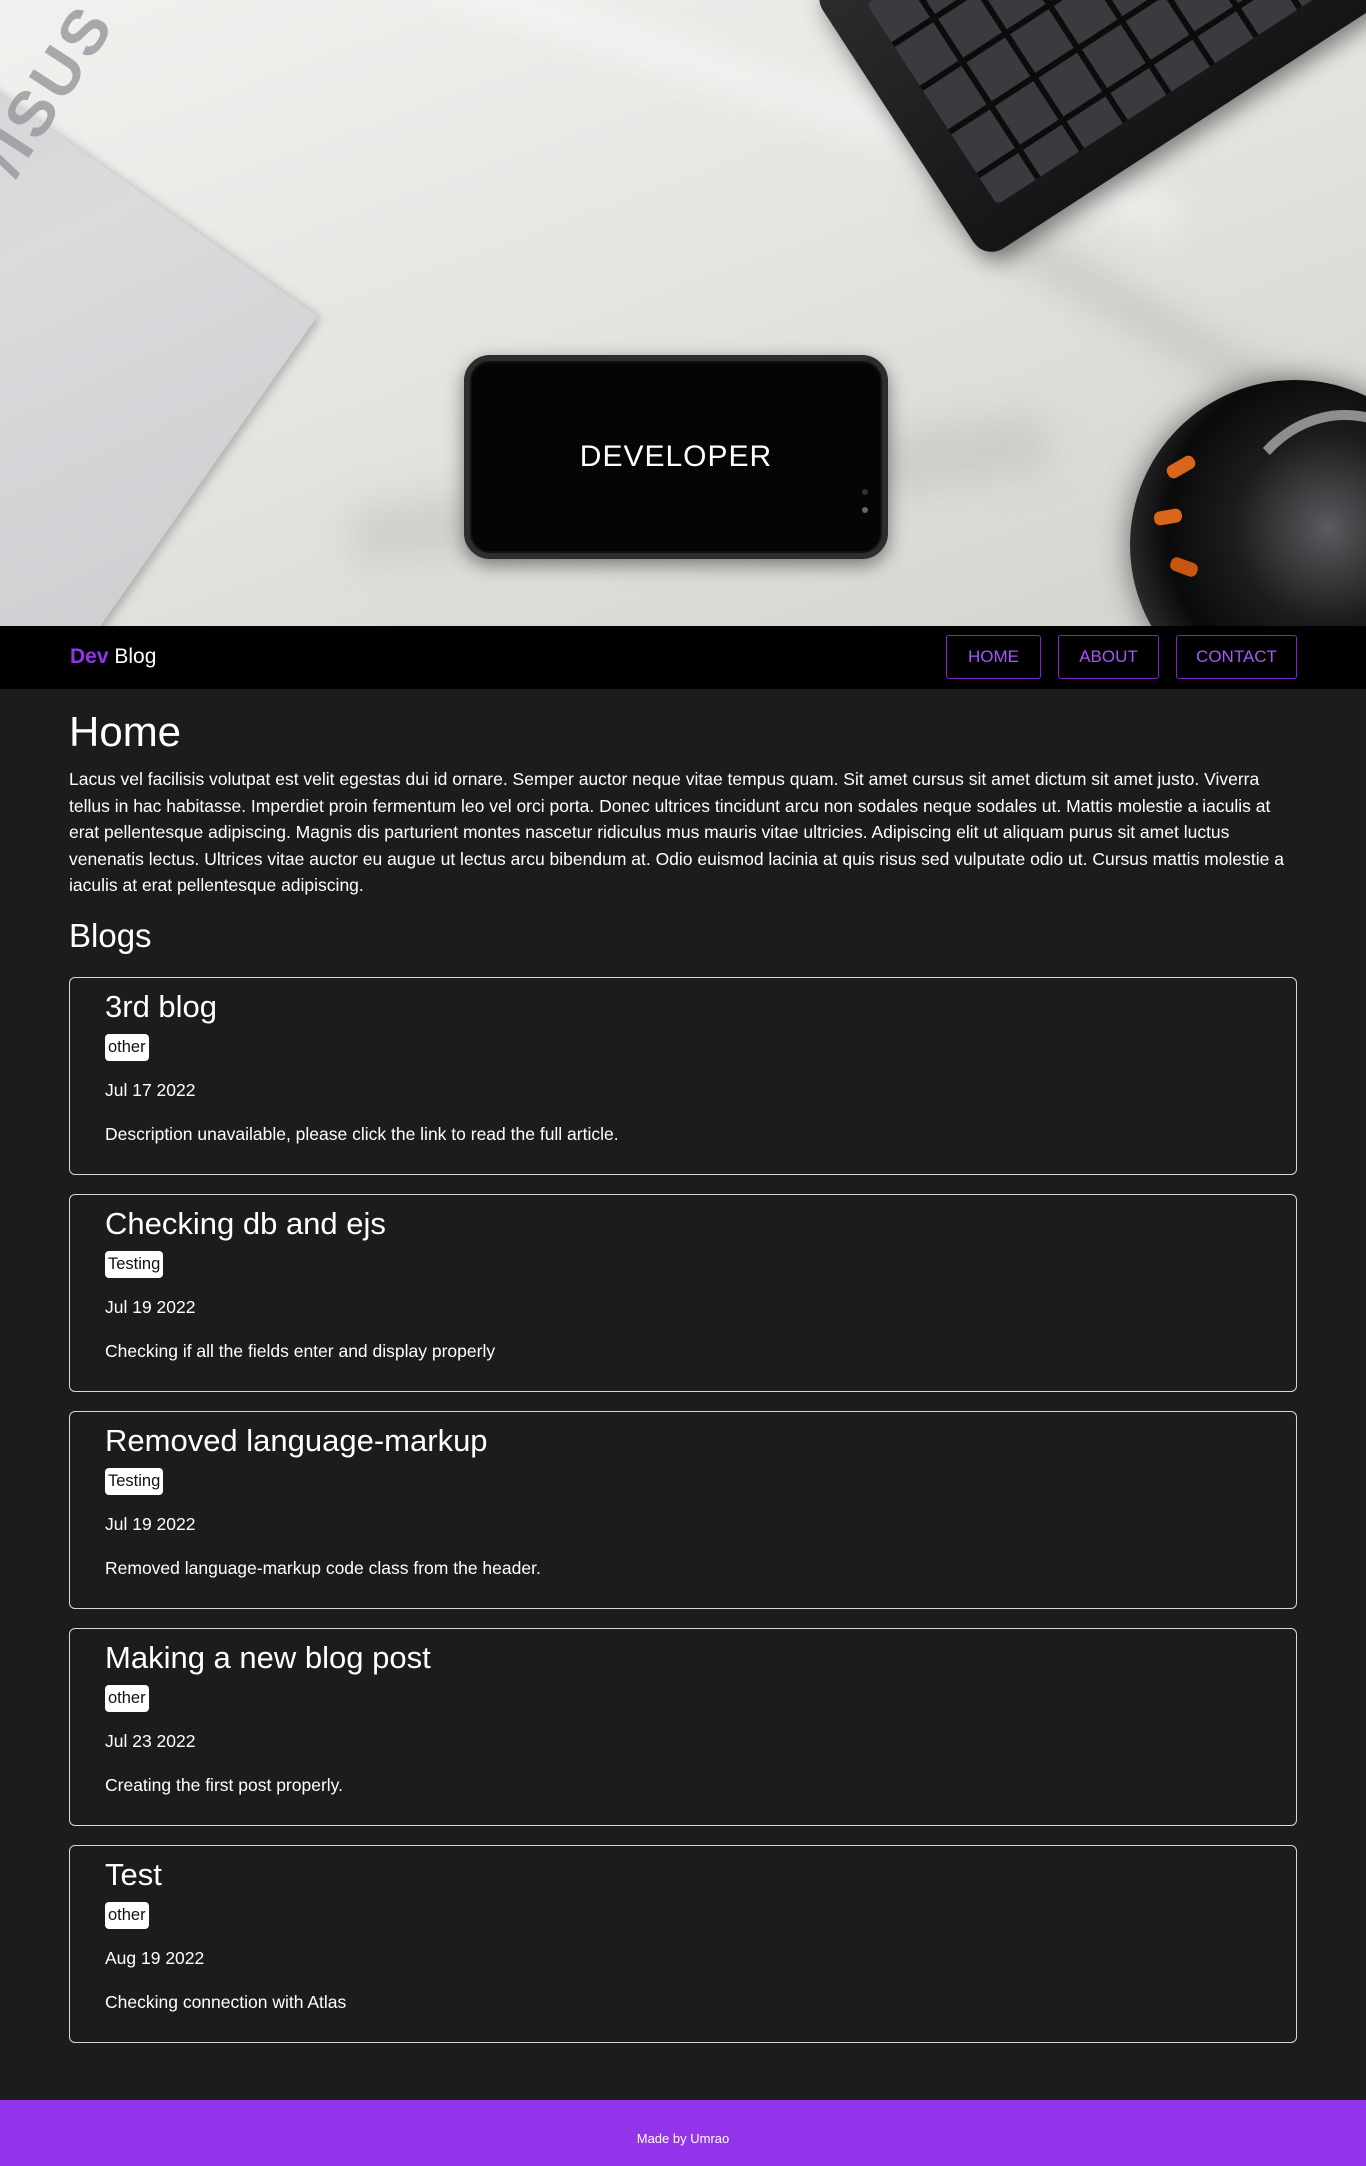 The height and width of the screenshot is (2166, 1366). What do you see at coordinates (125, 731) in the screenshot?
I see `page-title: Home` at bounding box center [125, 731].